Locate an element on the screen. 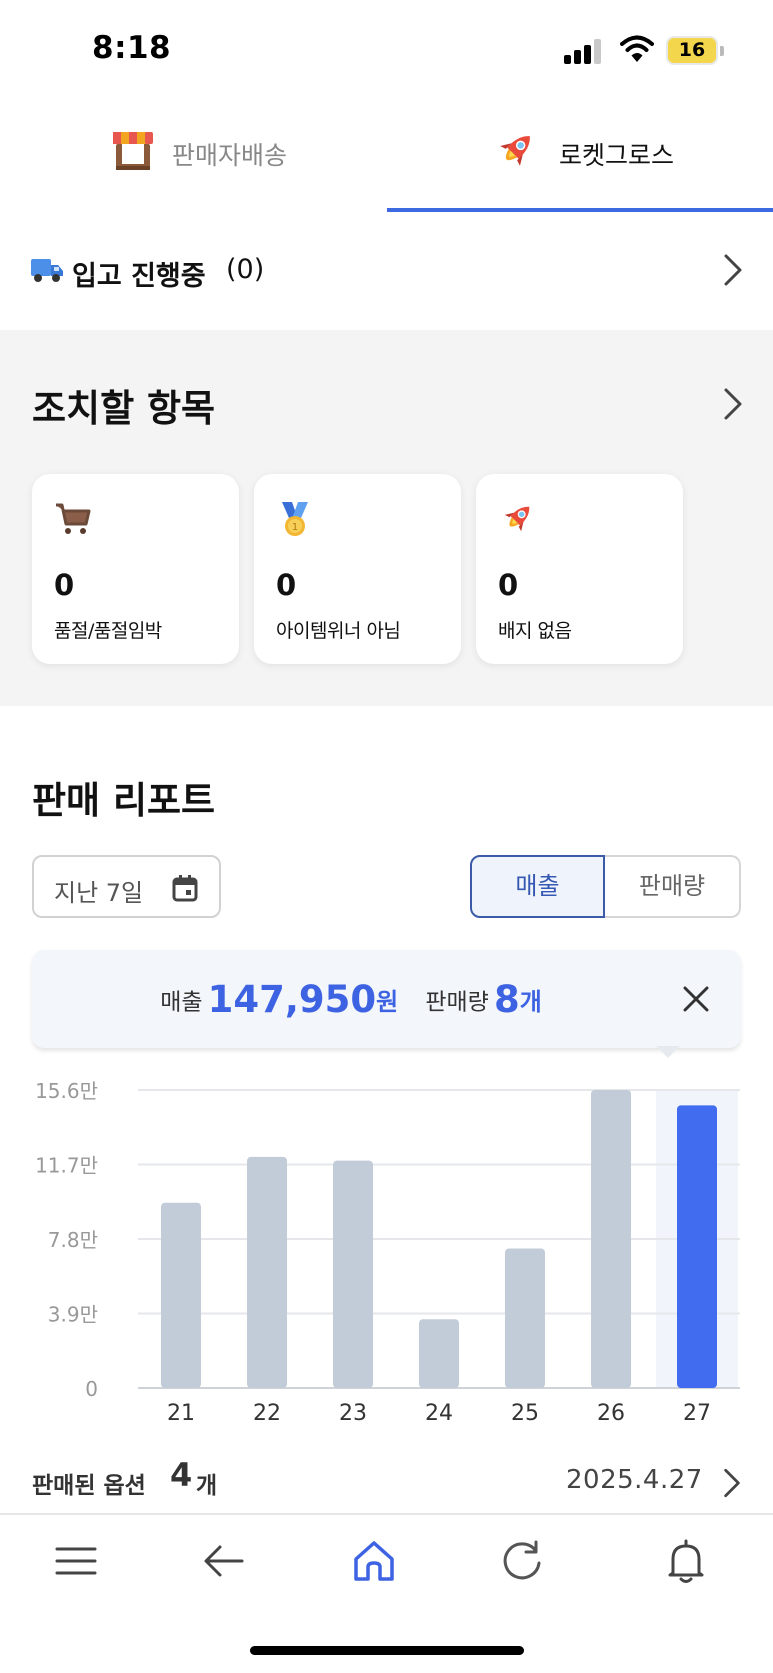 This screenshot has height=1673, width=773. sales-summary-tooltip: 매출 147,950원 판매량 8개 is located at coordinates (386, 999).